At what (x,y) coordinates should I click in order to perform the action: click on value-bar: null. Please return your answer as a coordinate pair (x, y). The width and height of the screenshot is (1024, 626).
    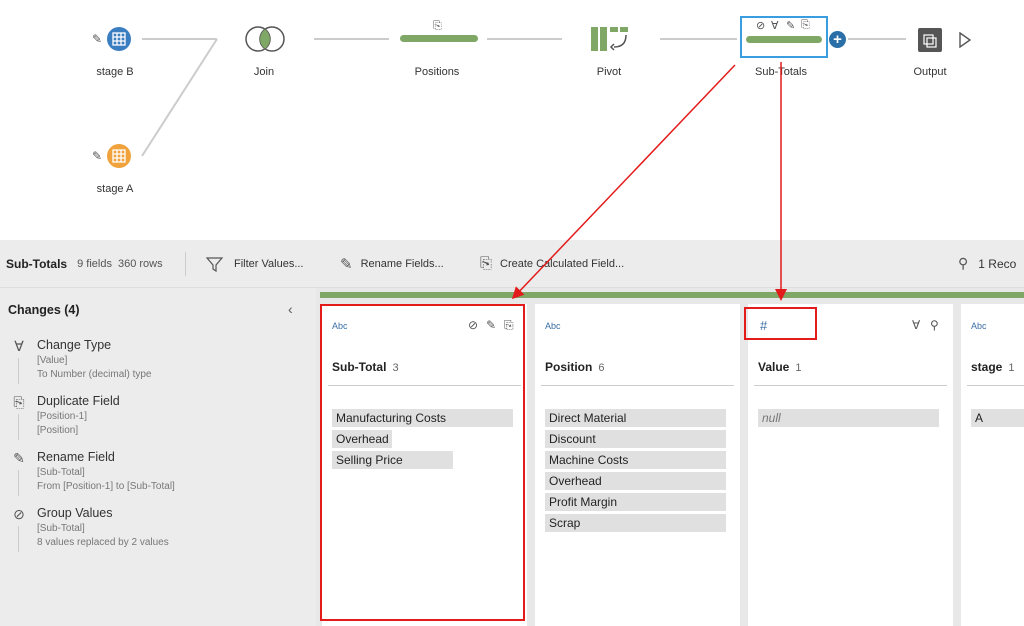
    Looking at the image, I should click on (848, 418).